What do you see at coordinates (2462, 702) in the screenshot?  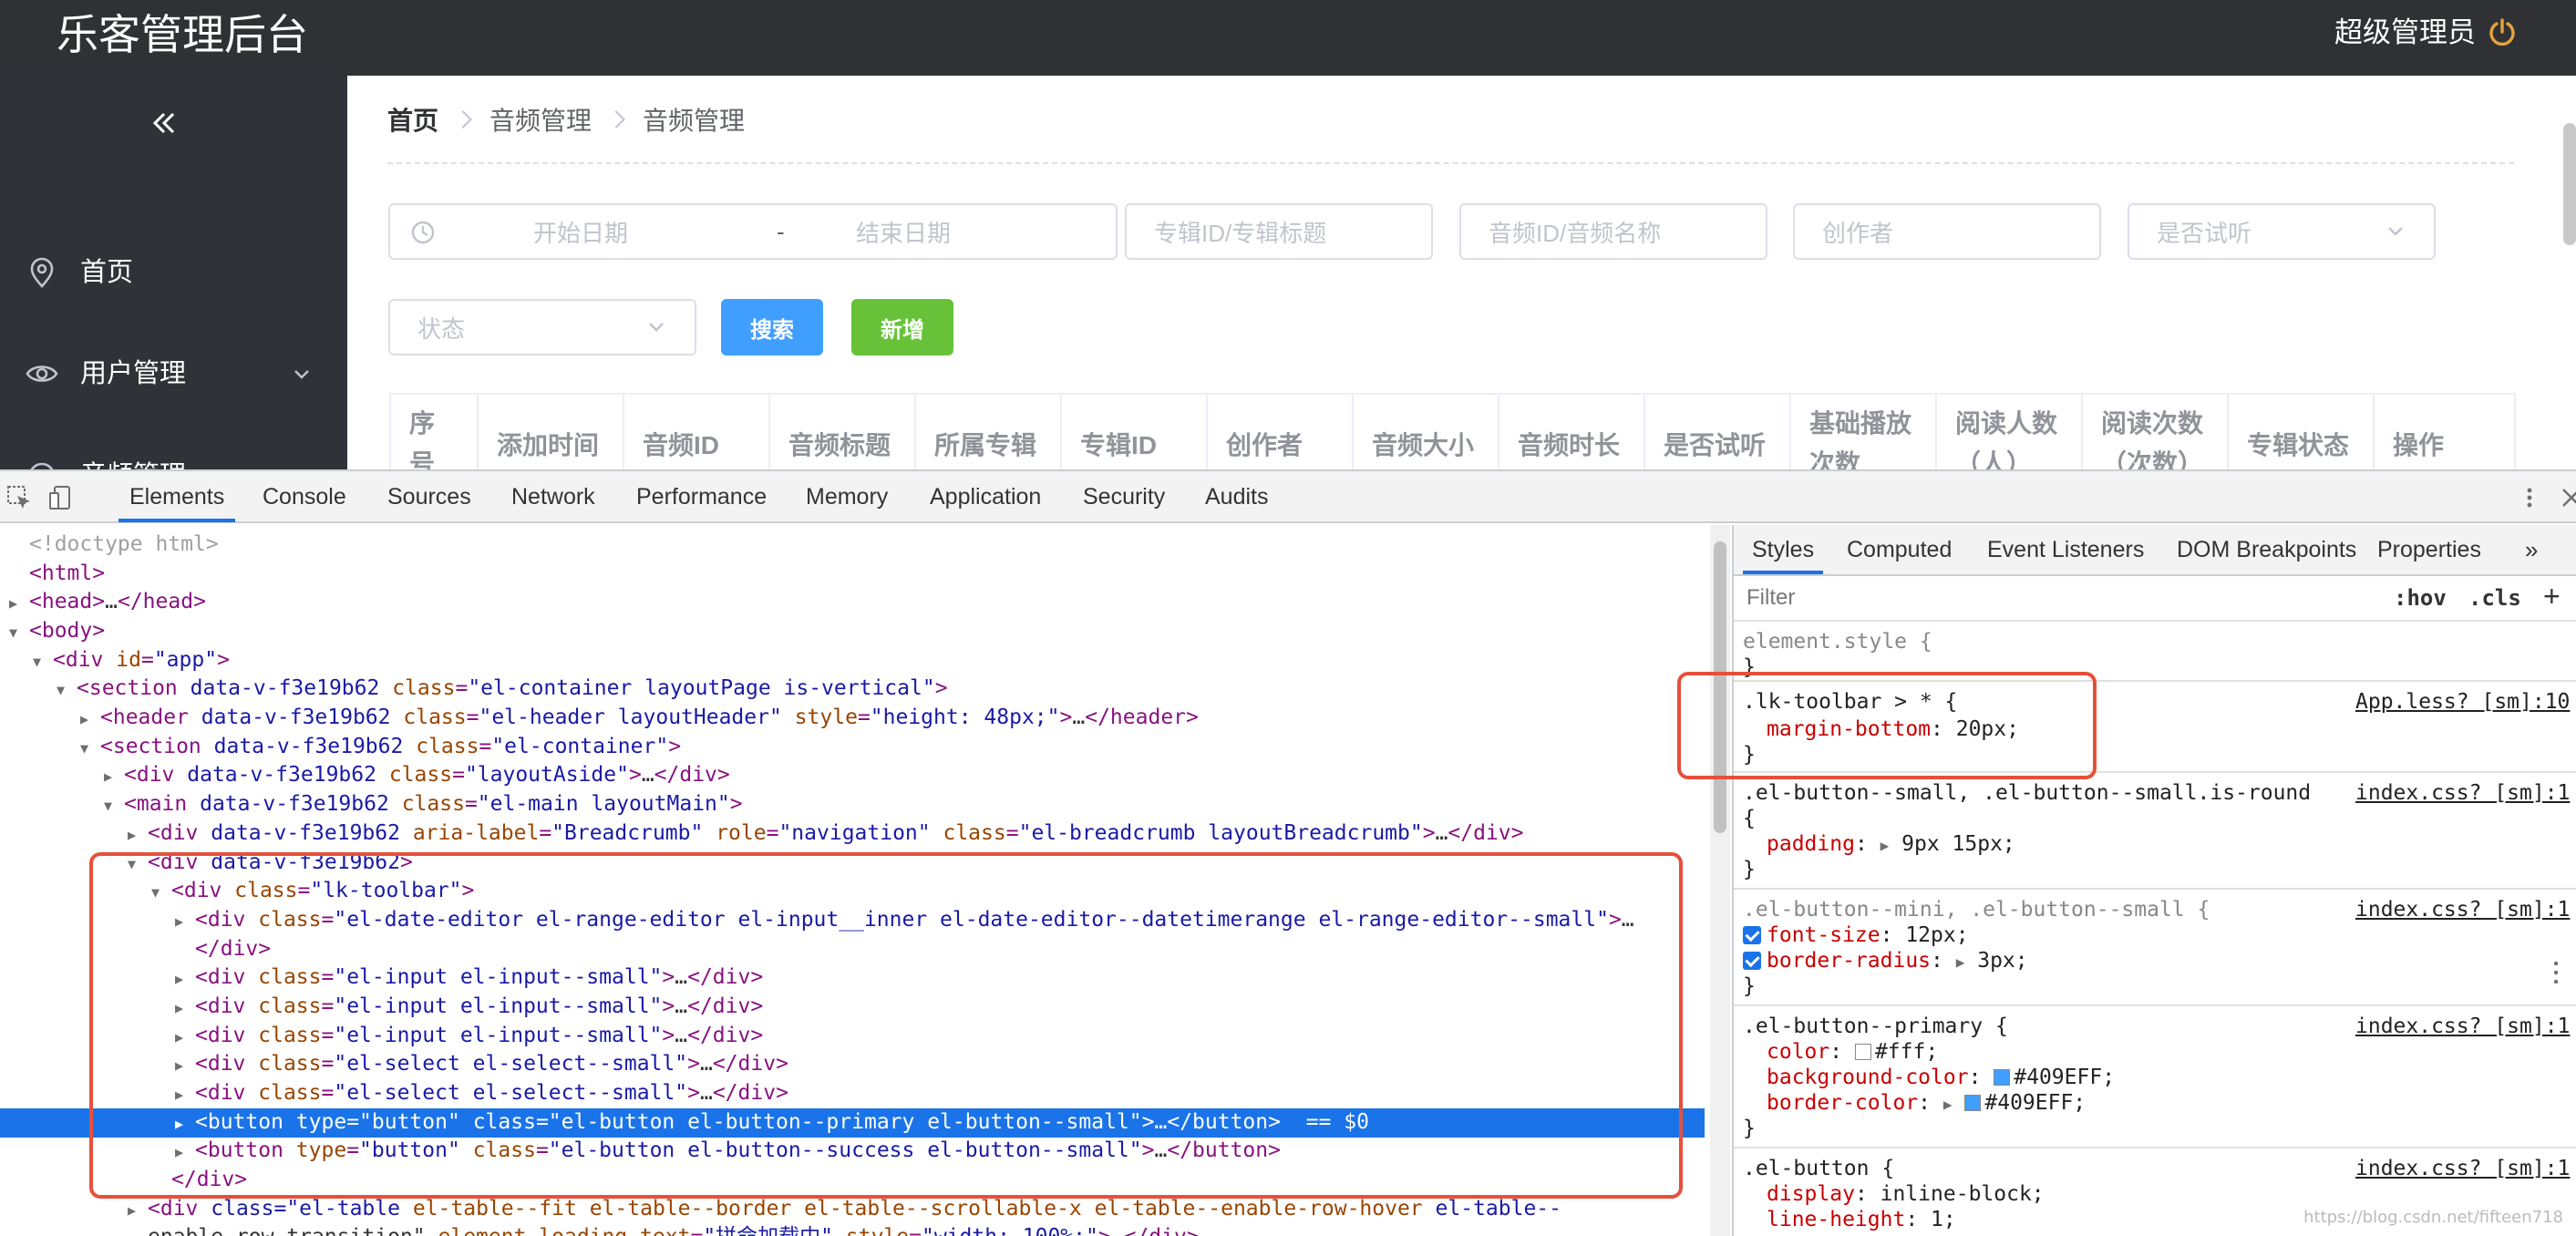 I see `rule-source-link: App.less? [sm]:10` at bounding box center [2462, 702].